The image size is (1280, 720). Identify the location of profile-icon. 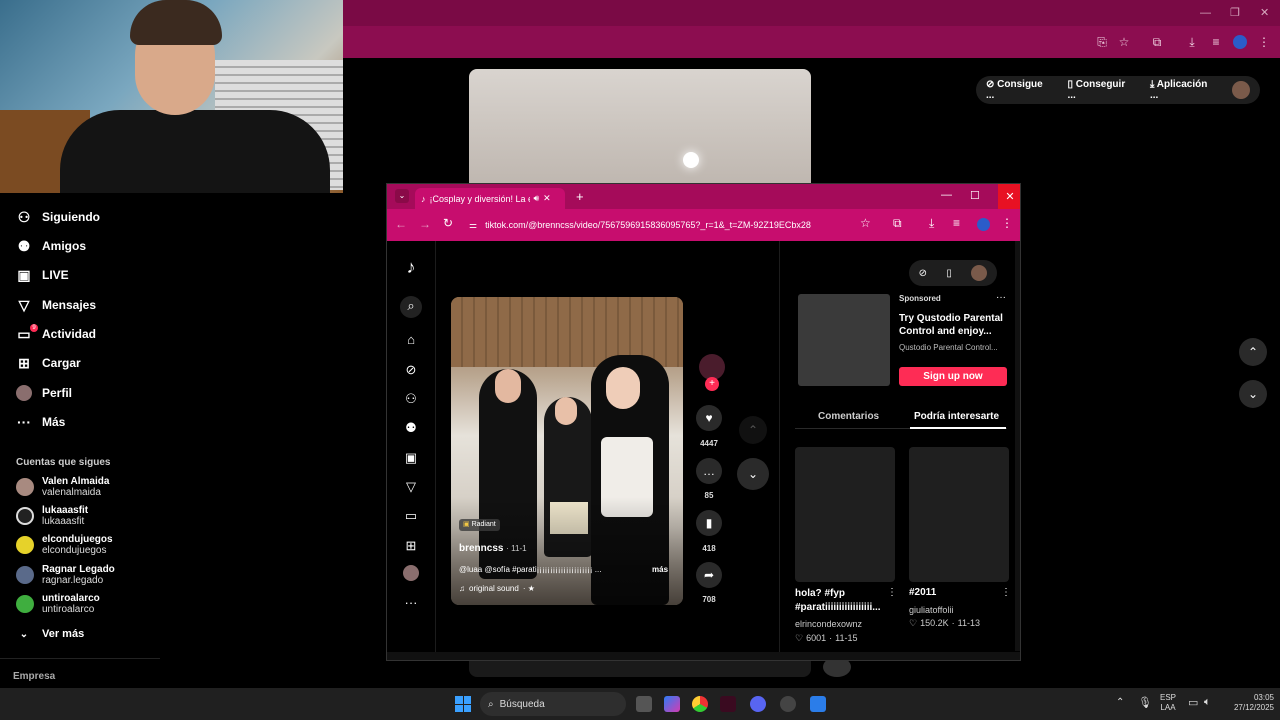
(411, 573).